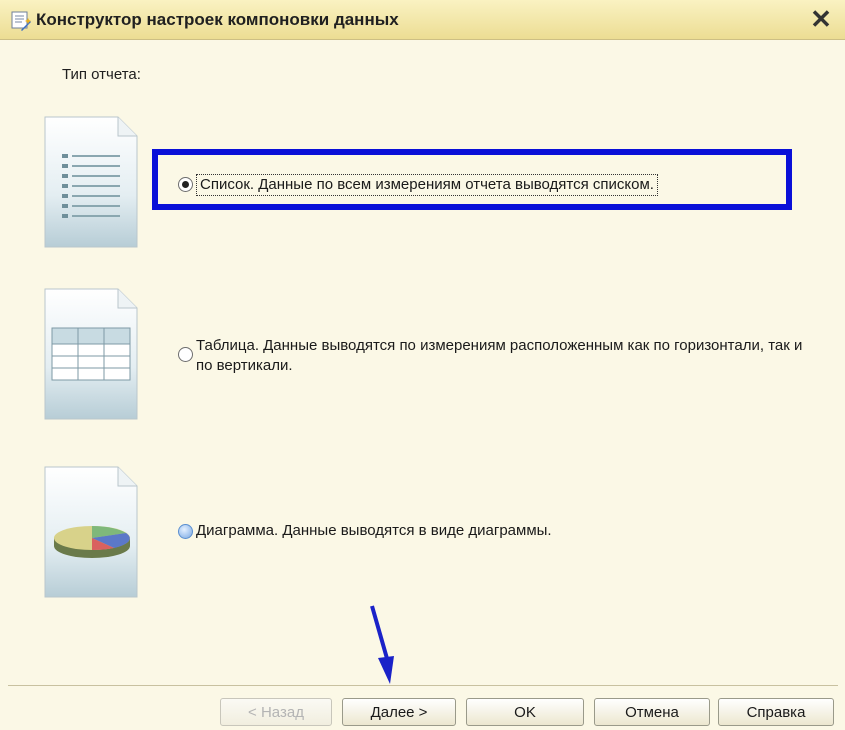  Describe the element at coordinates (776, 712) in the screenshot. I see `help-button: Справка` at that location.